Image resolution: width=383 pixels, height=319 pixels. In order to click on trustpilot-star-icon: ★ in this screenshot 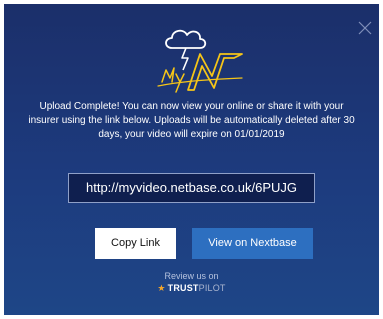, I will do `click(161, 288)`.